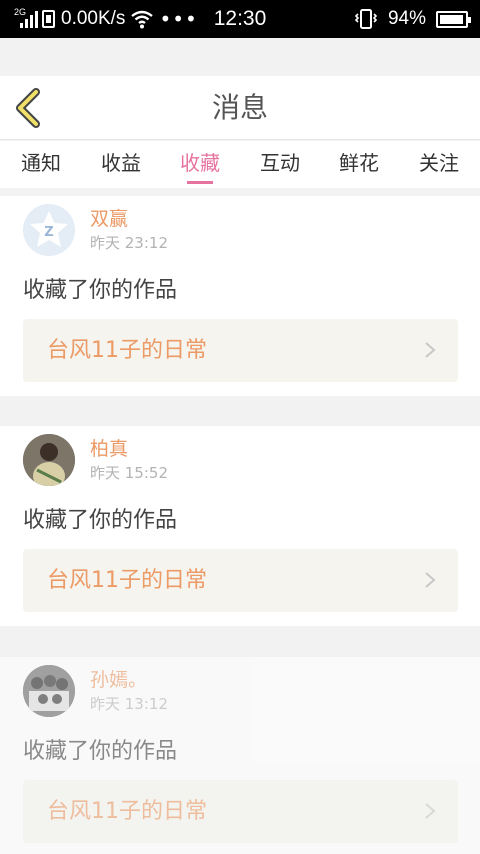 The image size is (480, 854). I want to click on avatar: Z, so click(49, 230).